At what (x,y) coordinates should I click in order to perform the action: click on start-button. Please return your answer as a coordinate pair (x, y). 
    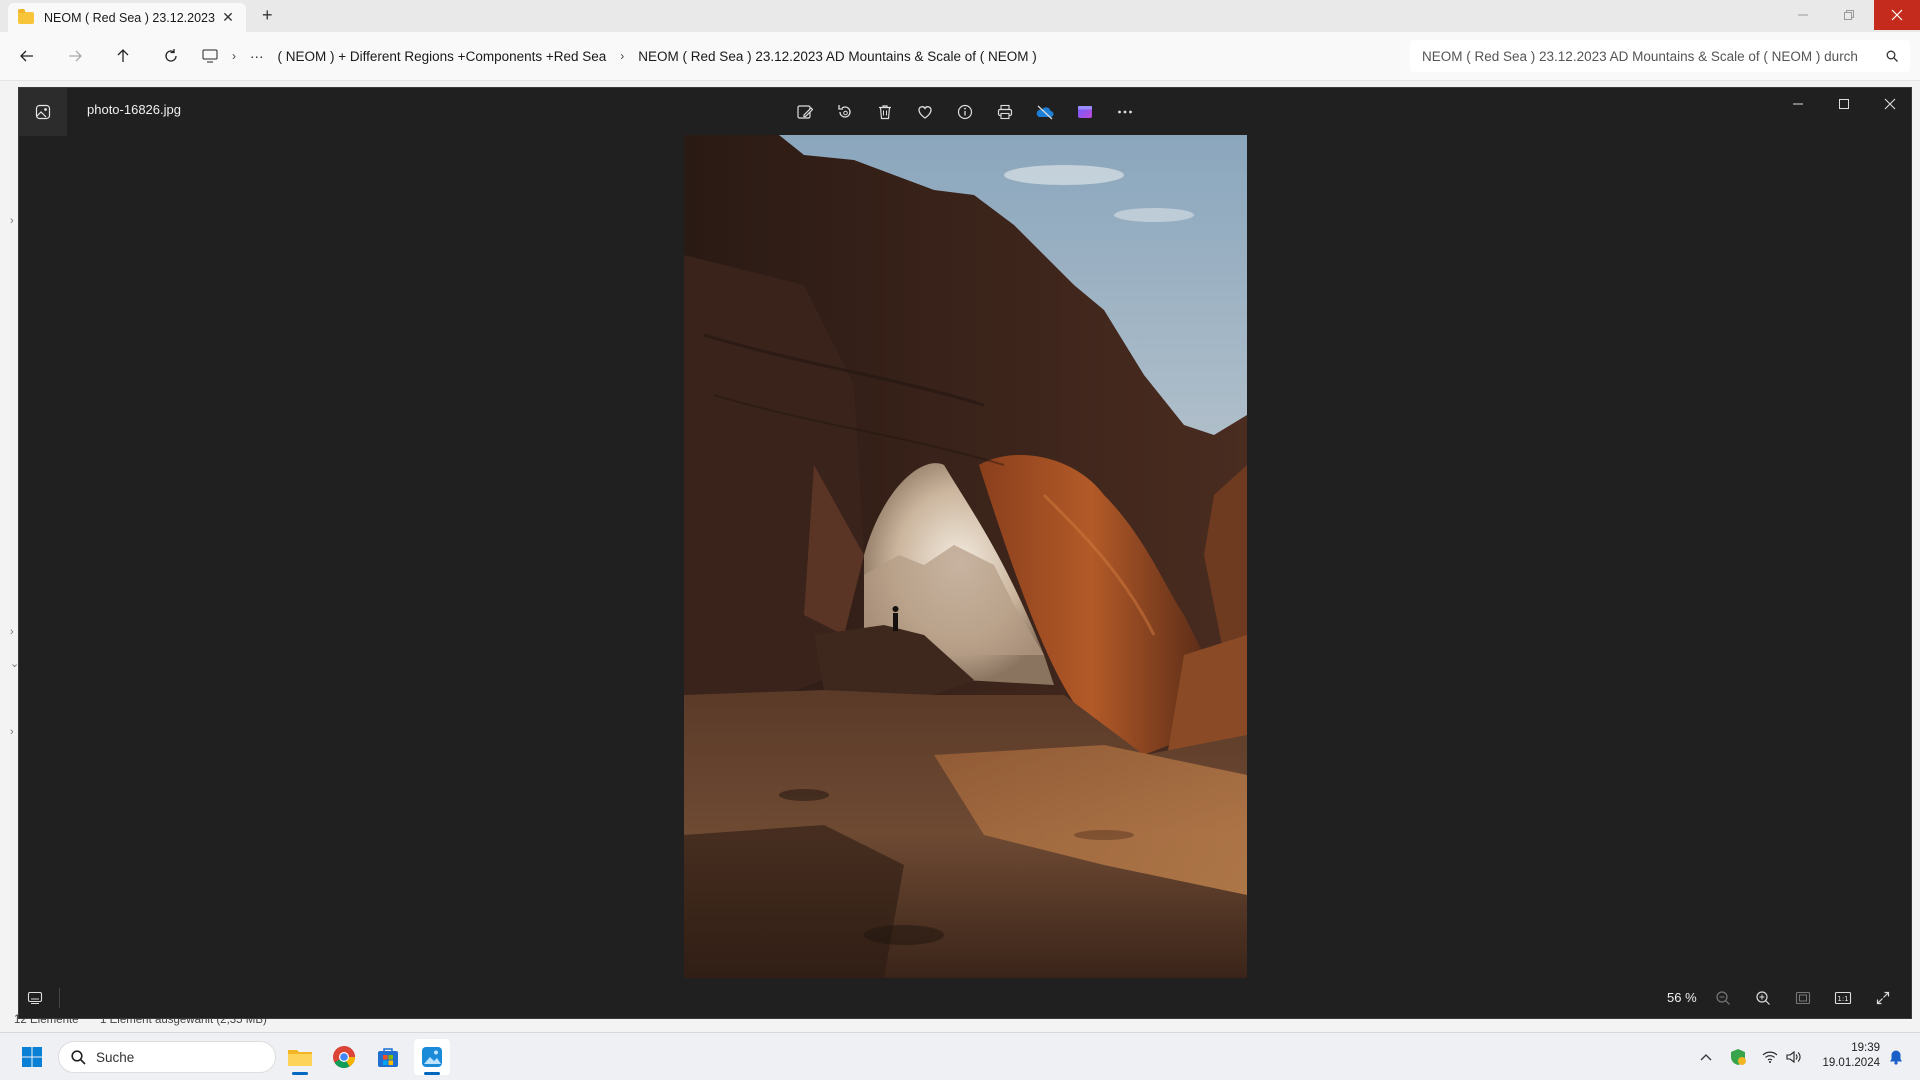
    Looking at the image, I should click on (32, 1057).